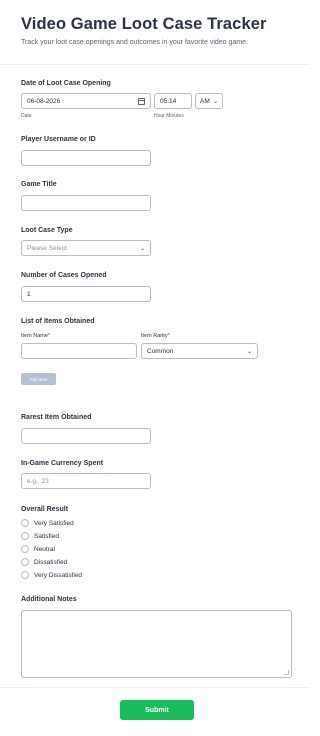  I want to click on items-label: List of Items Obtained, so click(58, 321).